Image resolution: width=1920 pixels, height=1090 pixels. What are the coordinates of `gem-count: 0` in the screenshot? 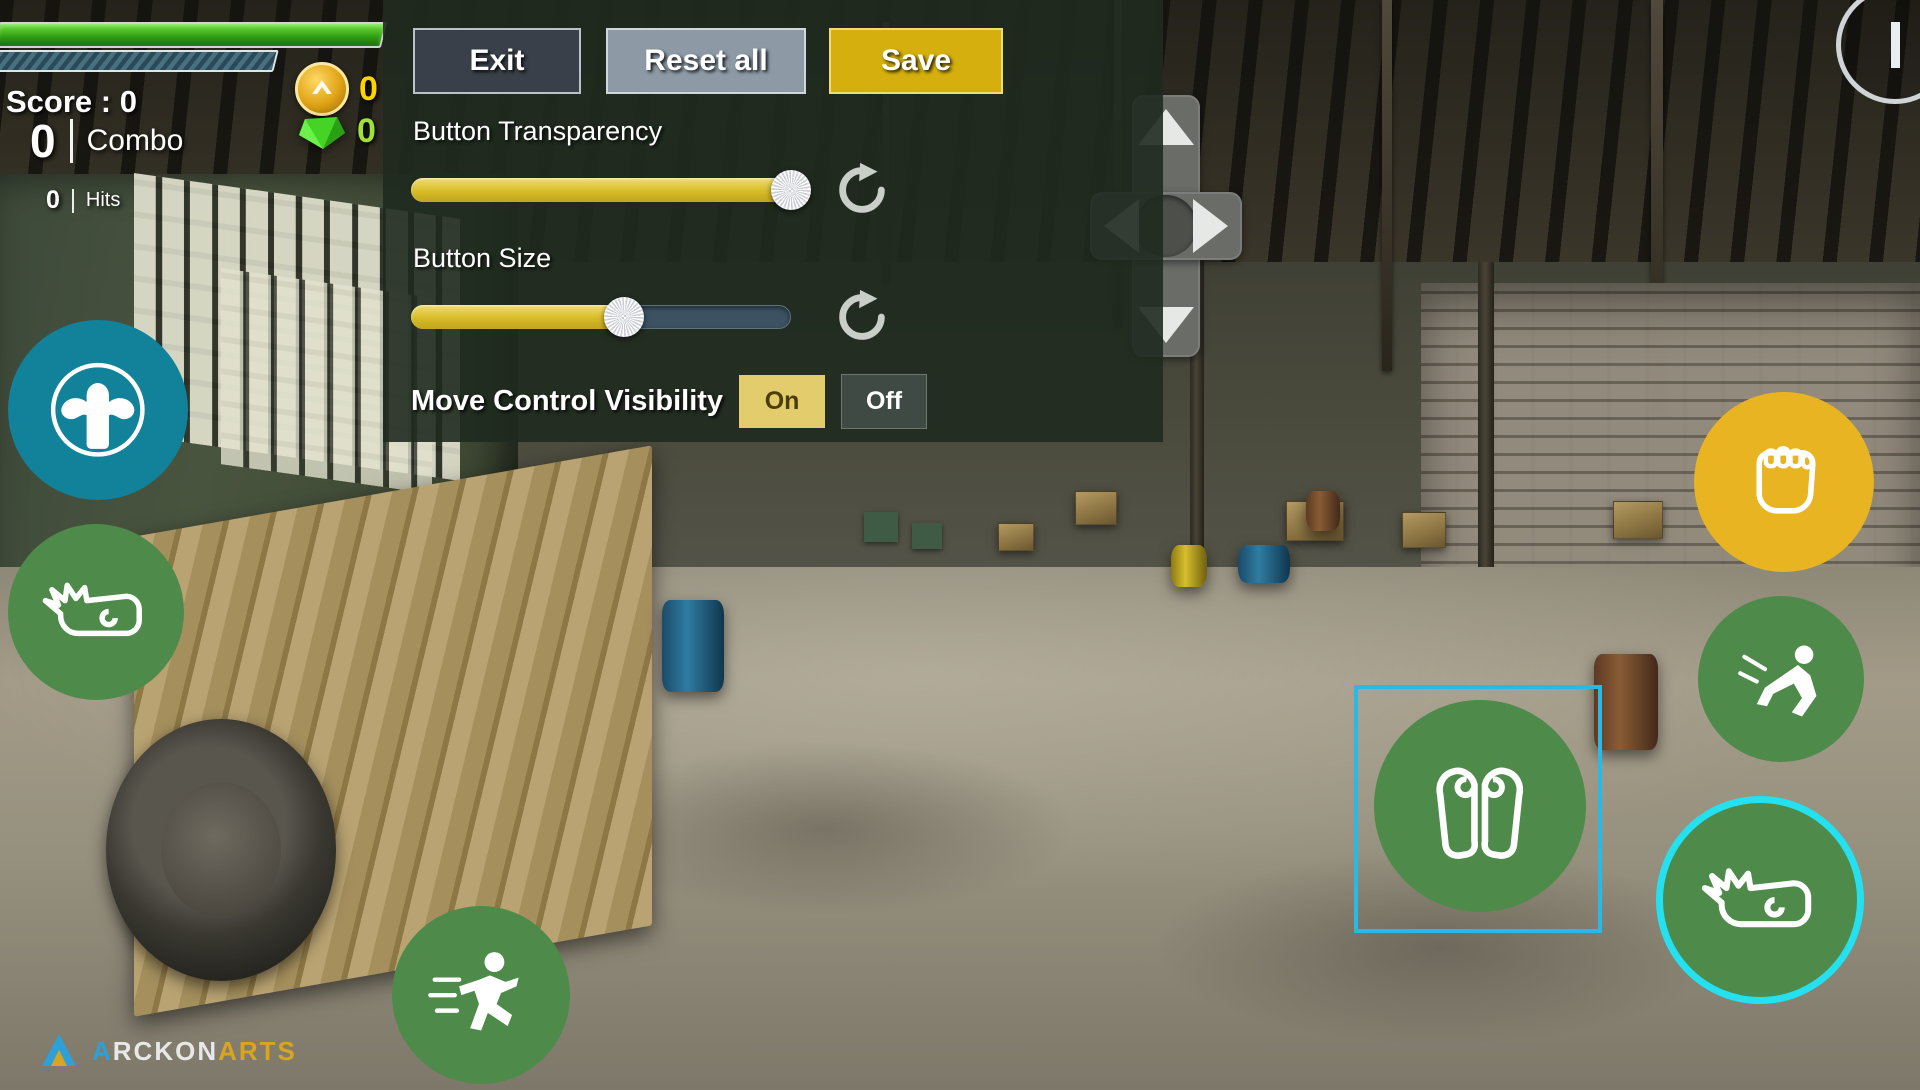 It's located at (366, 131).